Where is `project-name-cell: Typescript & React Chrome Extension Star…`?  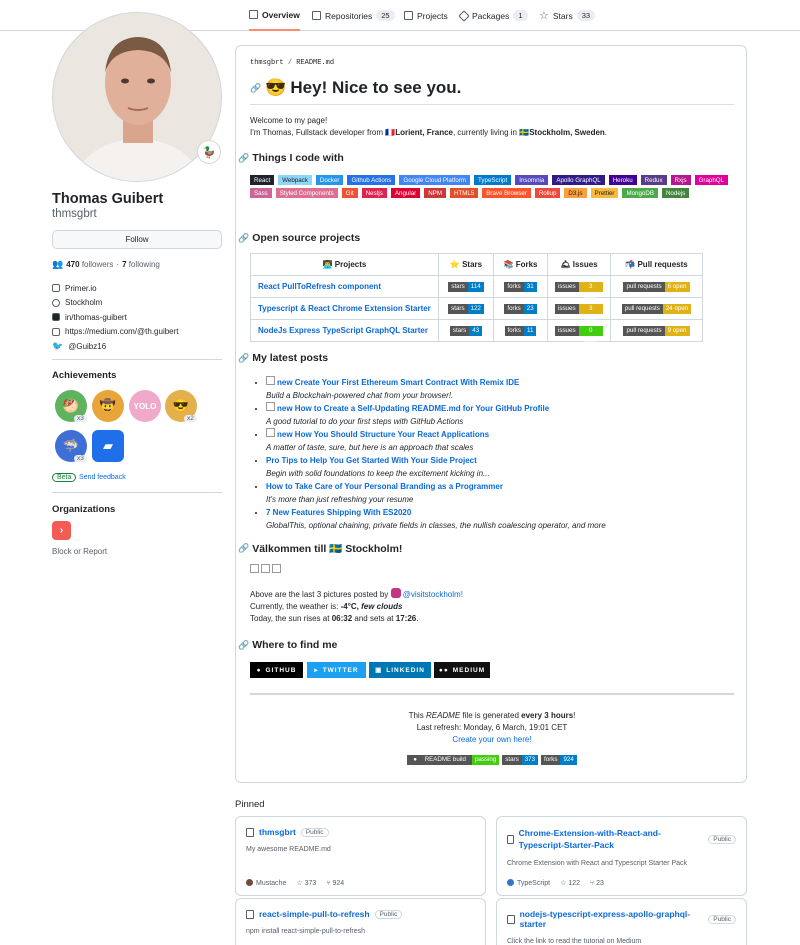 project-name-cell: Typescript & React Chrome Extension Star… is located at coordinates (344, 308).